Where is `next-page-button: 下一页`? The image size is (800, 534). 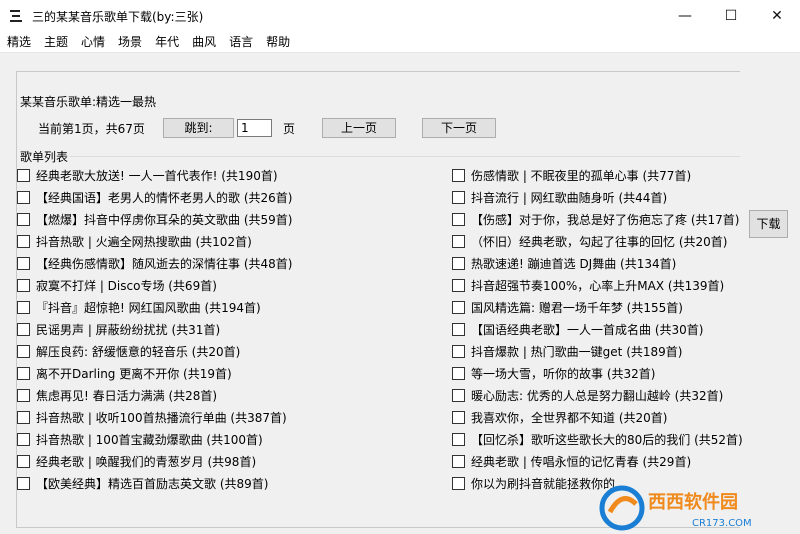
next-page-button: 下一页 is located at coordinates (459, 128).